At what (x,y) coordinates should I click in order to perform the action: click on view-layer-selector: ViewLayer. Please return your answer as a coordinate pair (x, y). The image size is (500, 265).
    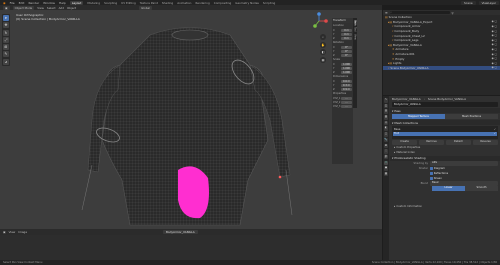
    Looking at the image, I should click on (488, 2).